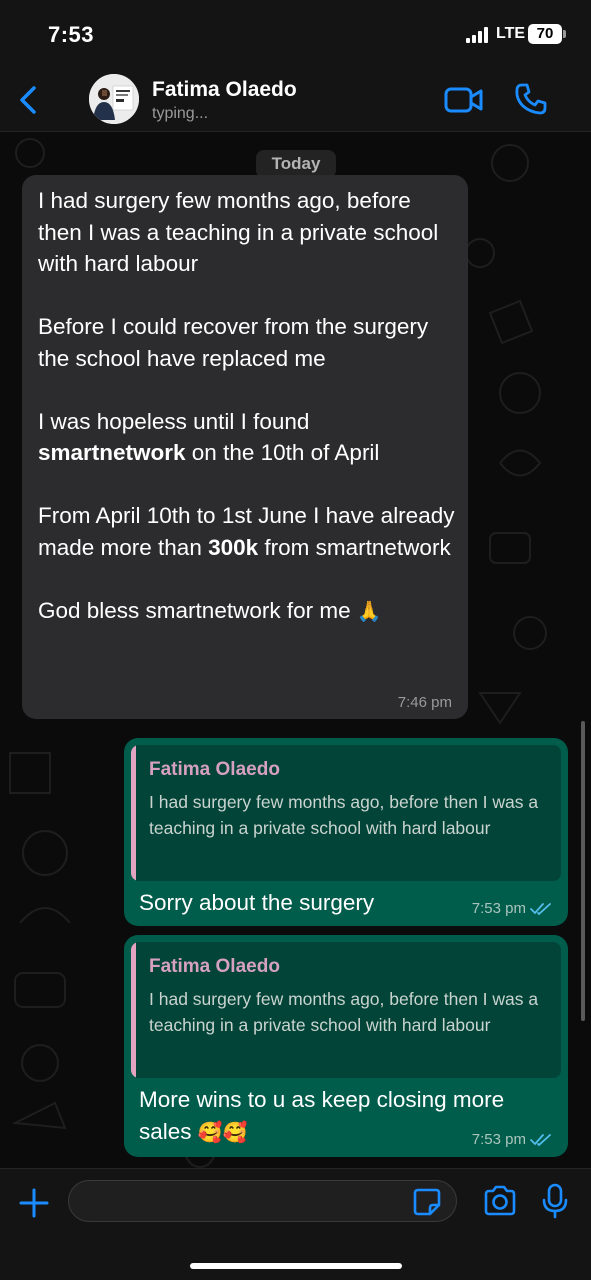  I want to click on avatar-image, so click(114, 99).